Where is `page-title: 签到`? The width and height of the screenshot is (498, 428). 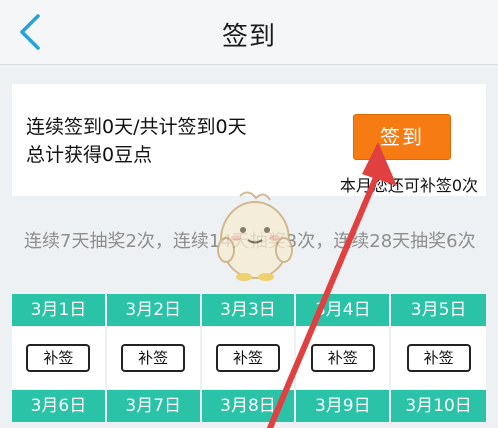 page-title: 签到 is located at coordinates (248, 37).